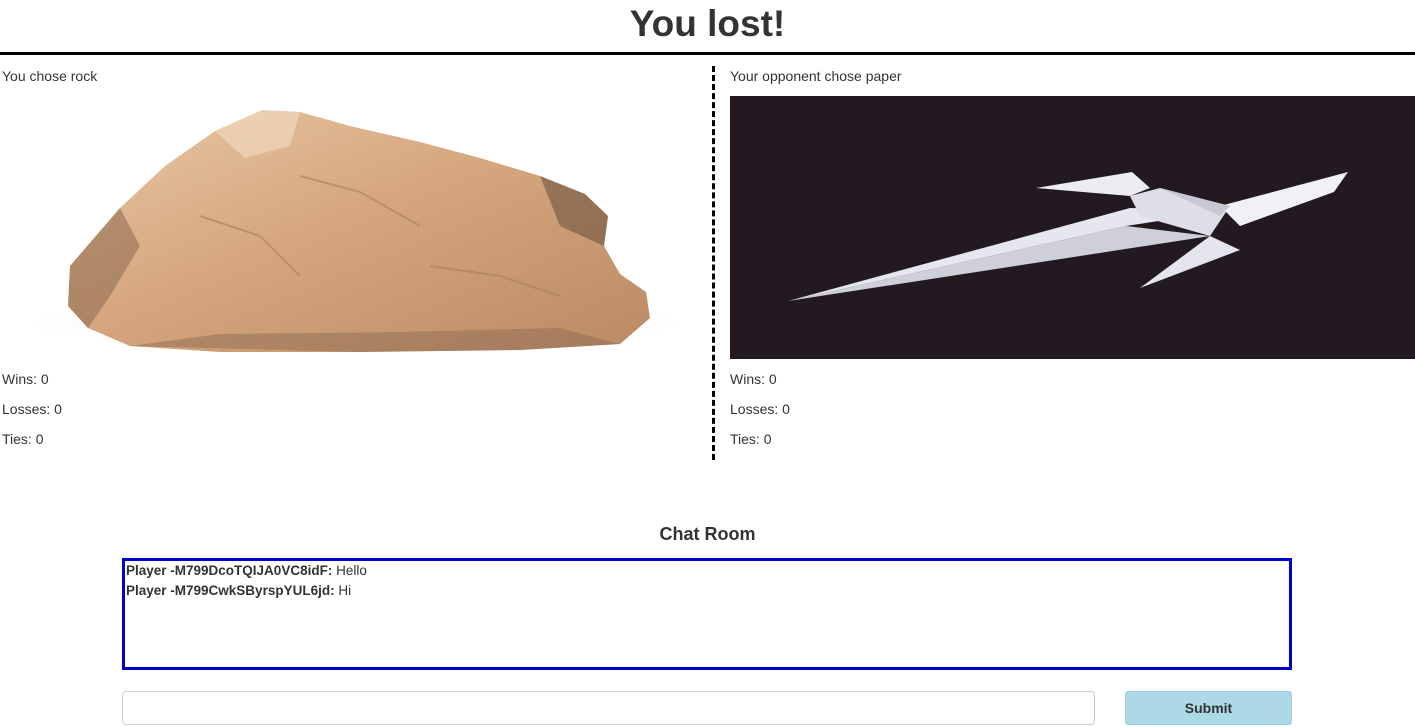  I want to click on opponent-choice-text: Your opponent chose paper, so click(816, 76).